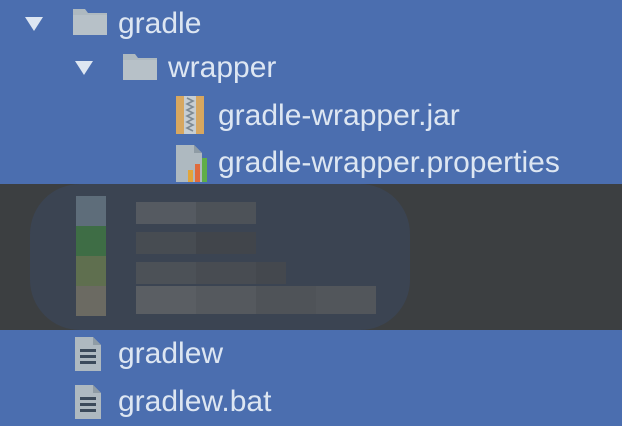 The height and width of the screenshot is (426, 622). Describe the element at coordinates (339, 115) in the screenshot. I see `tree-item-label: gradle-wrapper.jar` at that location.